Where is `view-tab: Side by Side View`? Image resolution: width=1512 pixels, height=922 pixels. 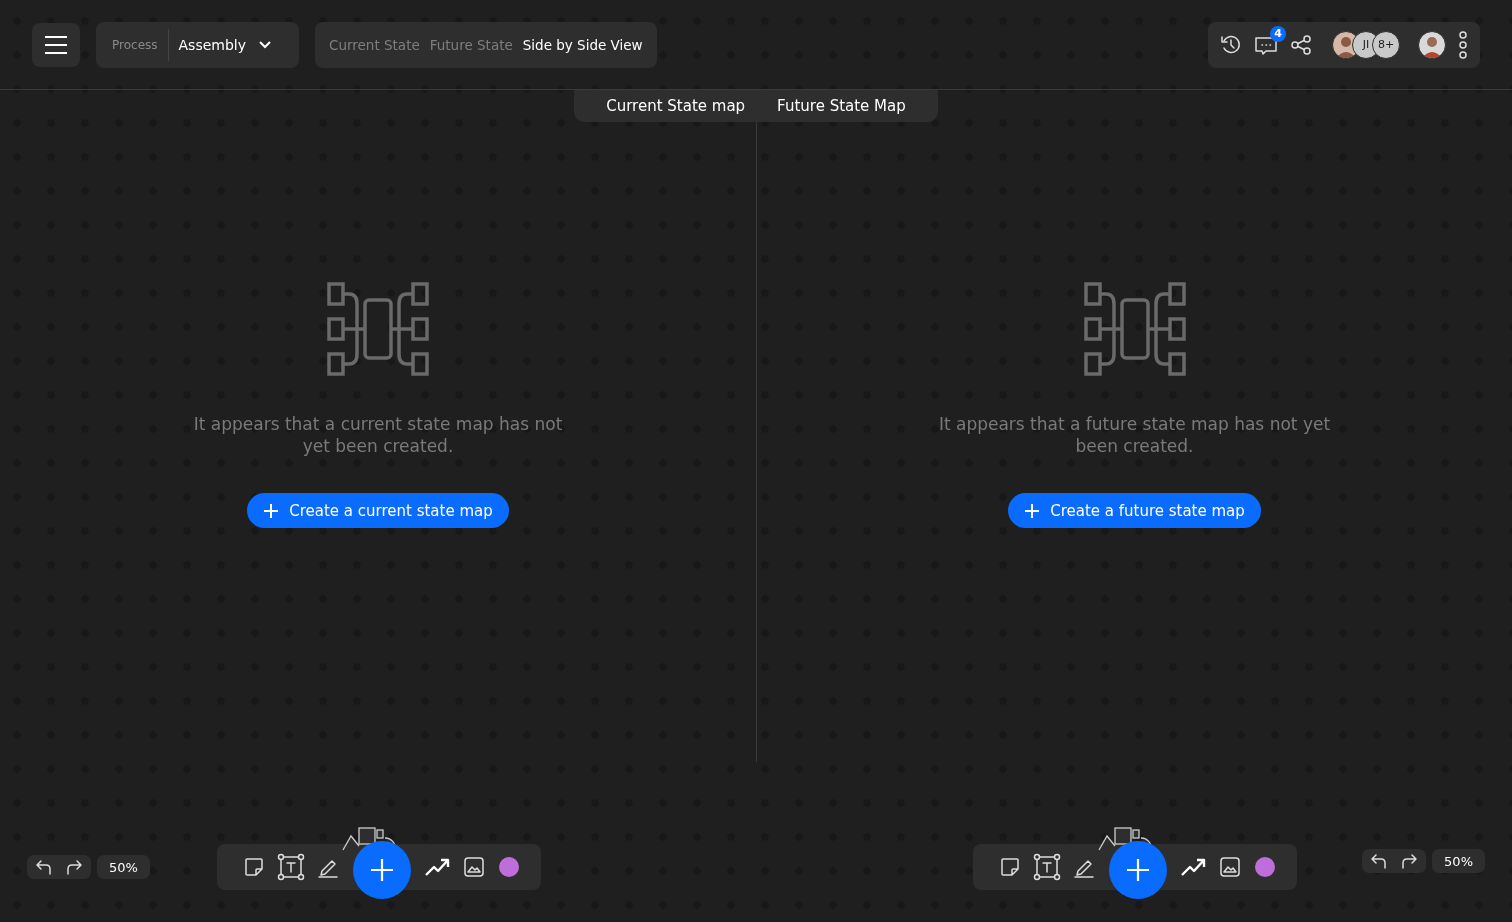 view-tab: Side by Side View is located at coordinates (582, 44).